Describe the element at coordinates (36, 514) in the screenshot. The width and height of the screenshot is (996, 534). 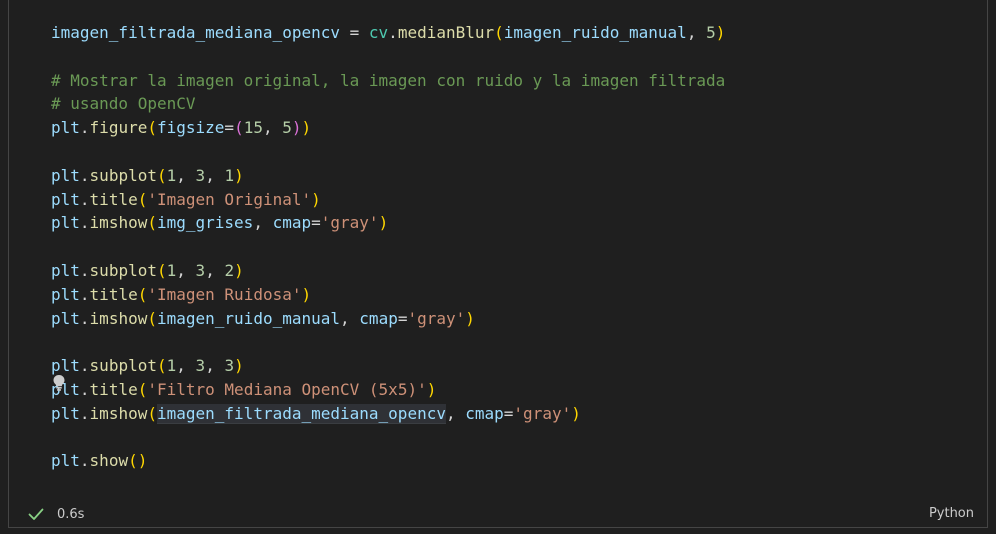
I see `check-icon` at that location.